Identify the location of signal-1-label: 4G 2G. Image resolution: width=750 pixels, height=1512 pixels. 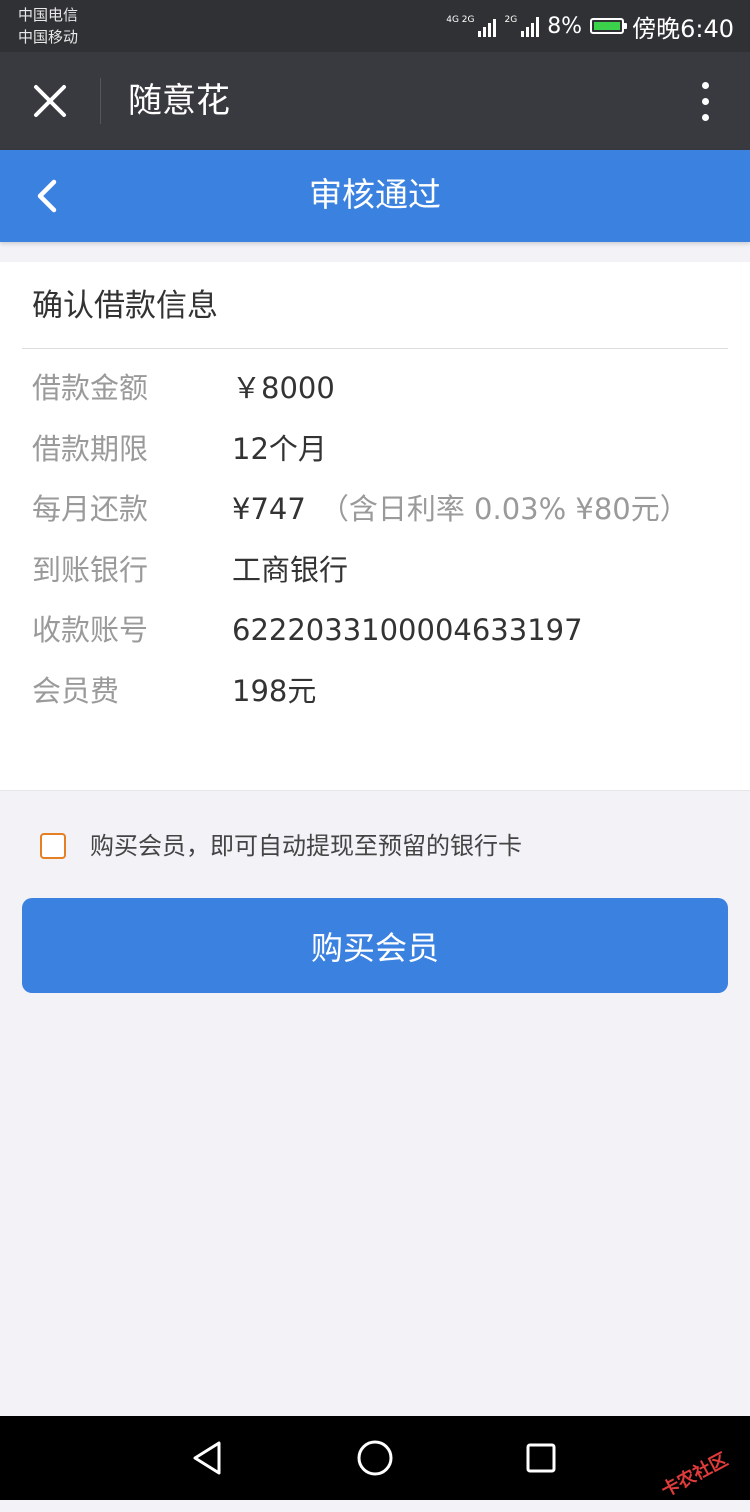
(460, 20).